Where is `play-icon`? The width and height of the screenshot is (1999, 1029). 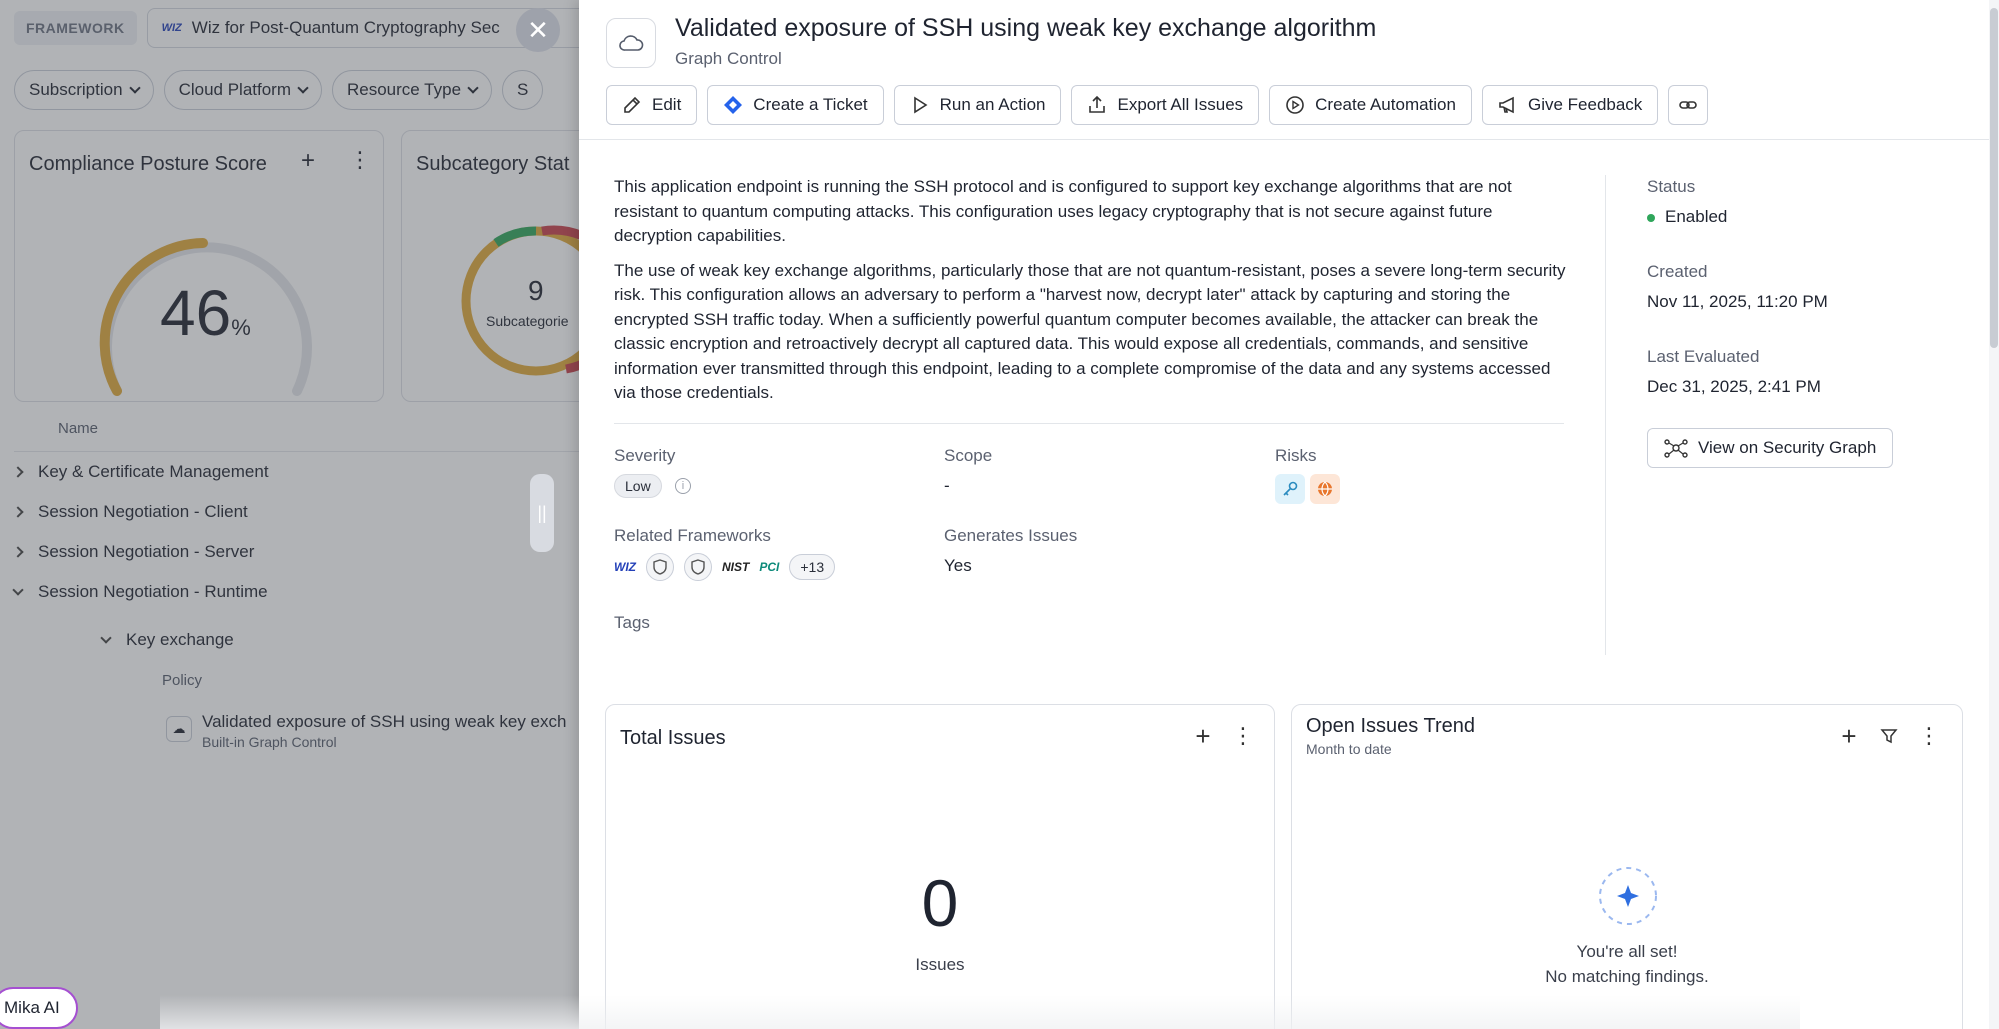 play-icon is located at coordinates (920, 105).